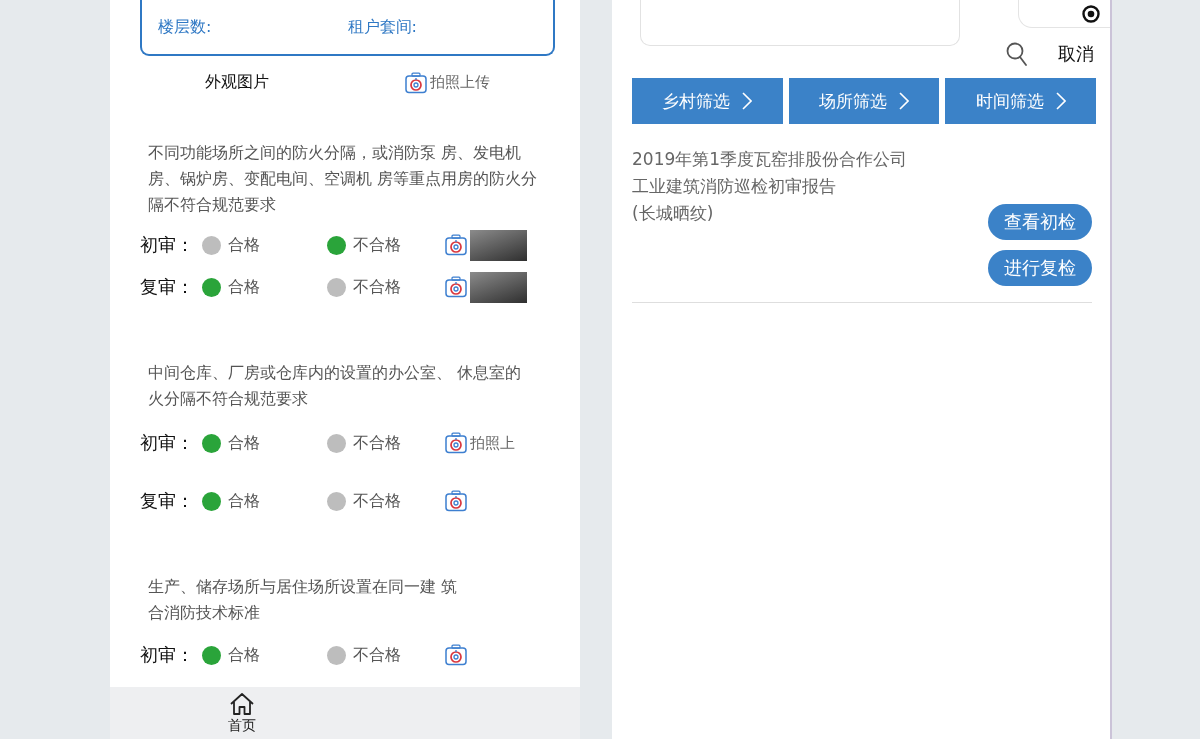  I want to click on upload-photo-button: 拍照上, so click(480, 443).